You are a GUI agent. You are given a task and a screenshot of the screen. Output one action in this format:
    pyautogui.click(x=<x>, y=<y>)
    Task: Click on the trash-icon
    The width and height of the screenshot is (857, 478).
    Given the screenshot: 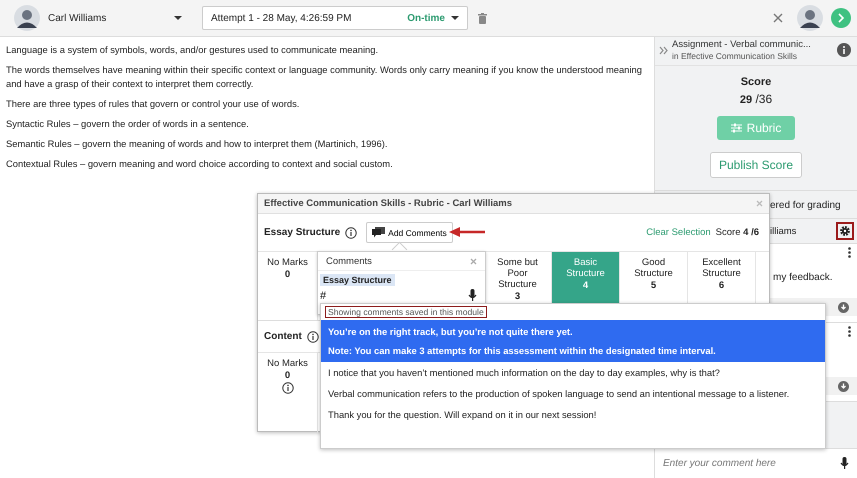 What is the action you would take?
    pyautogui.click(x=482, y=18)
    